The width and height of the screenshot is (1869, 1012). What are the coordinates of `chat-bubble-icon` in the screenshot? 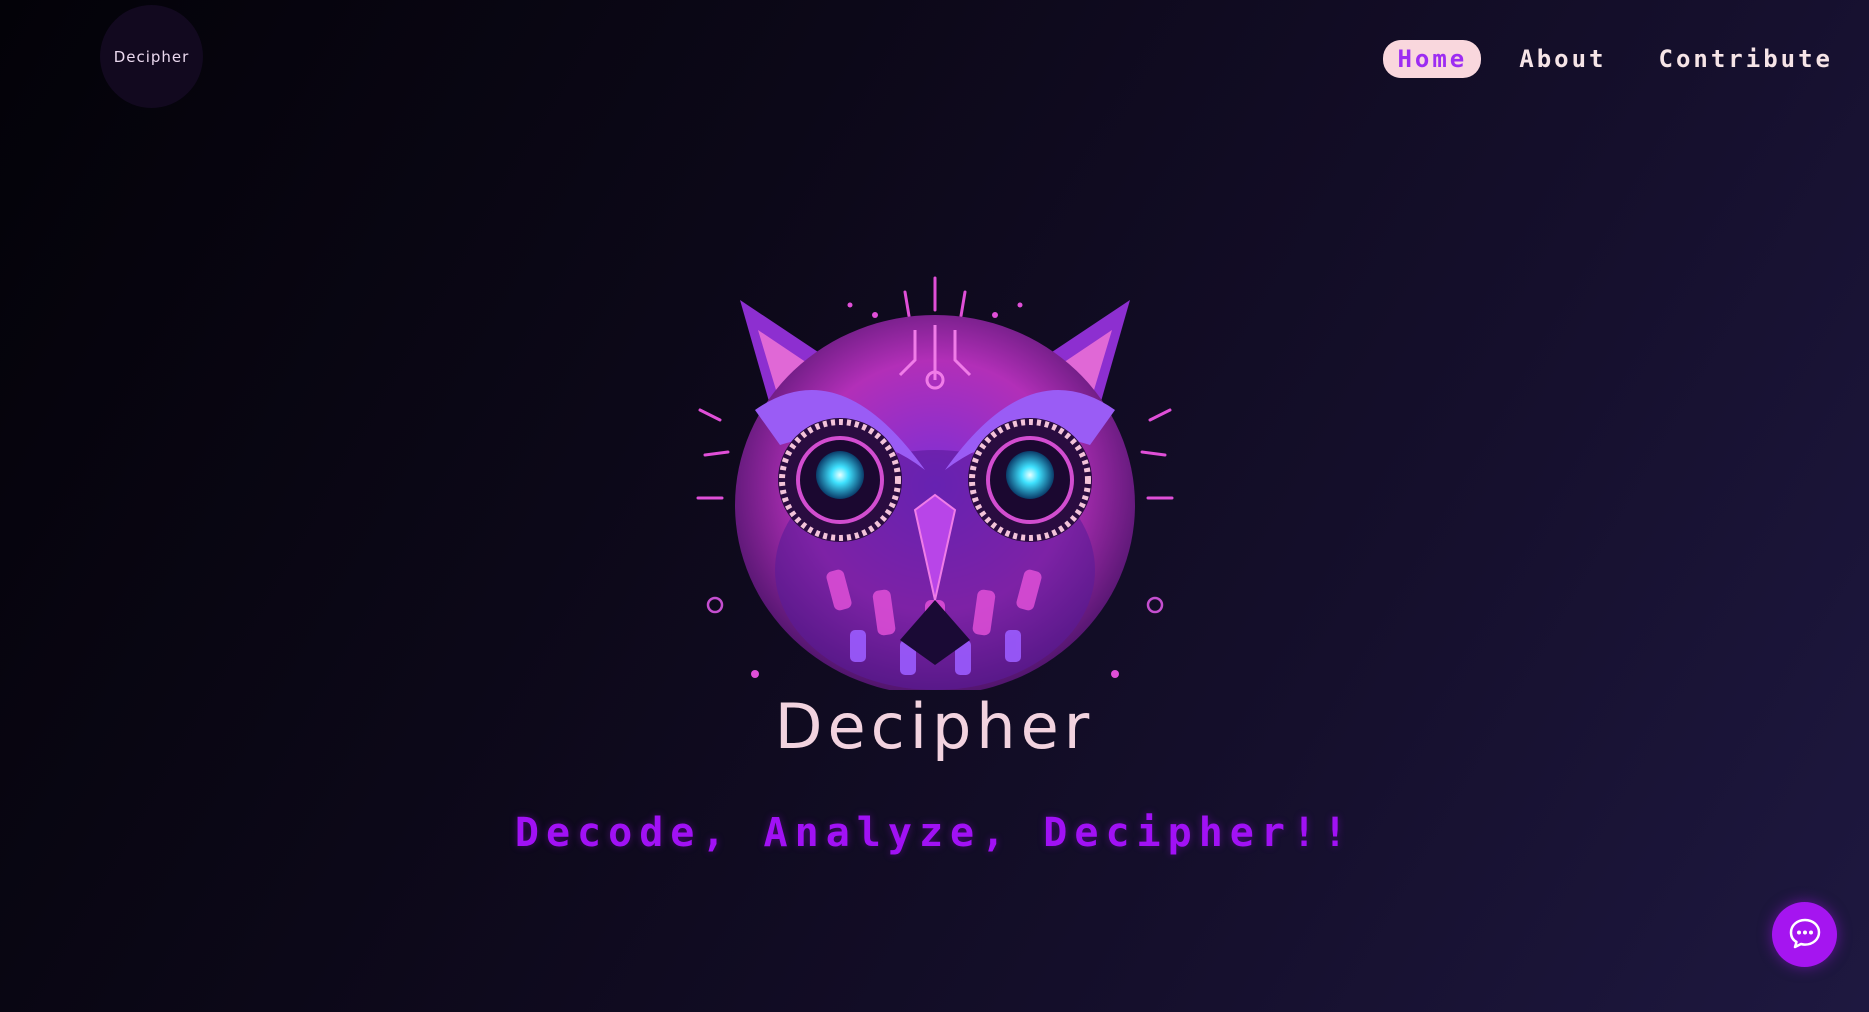 It's located at (1805, 935).